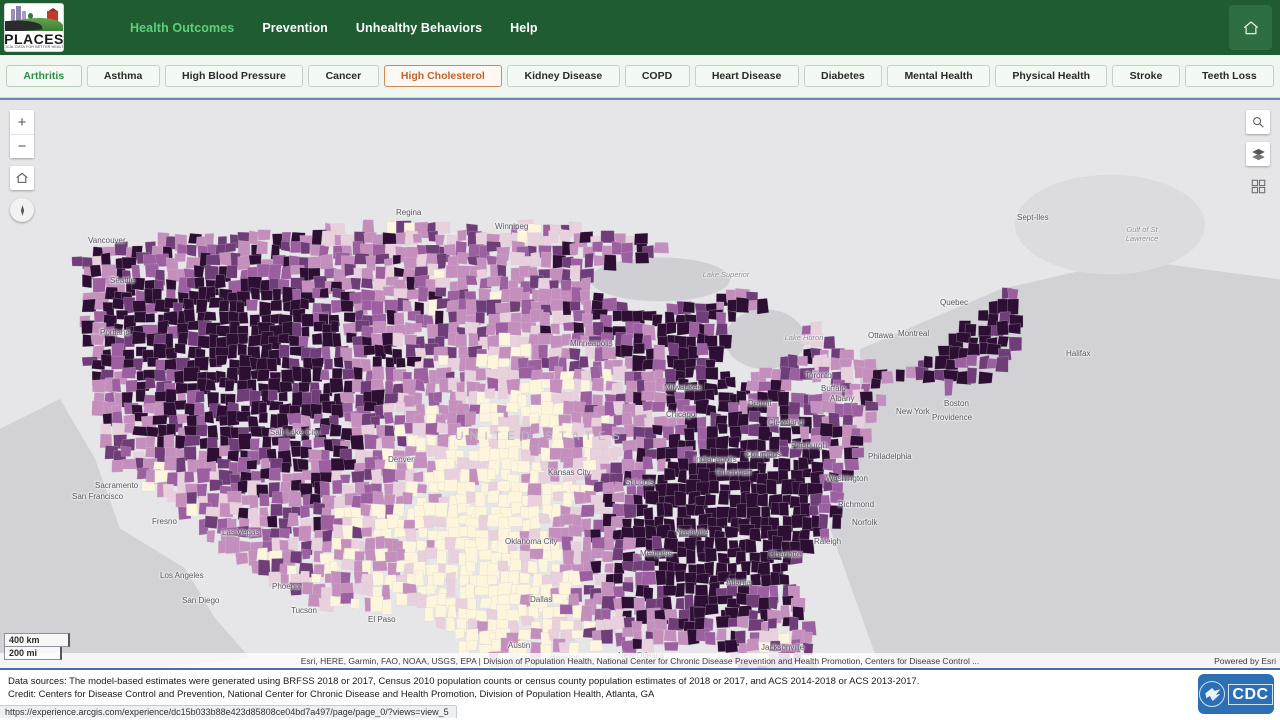 The width and height of the screenshot is (1280, 720). I want to click on powered-by-esri: Powered by Esri, so click(1245, 660).